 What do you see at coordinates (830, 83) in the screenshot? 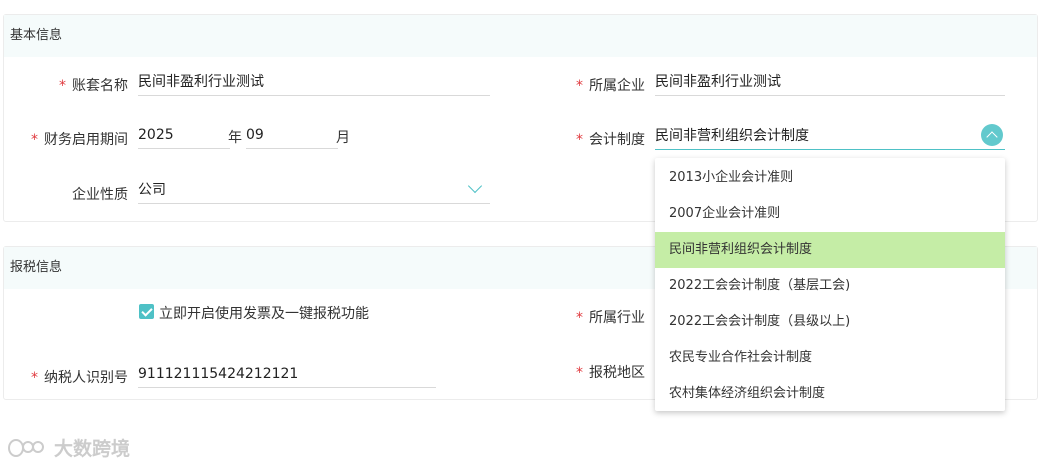
I see `company-input: 民间非盈利行业测试` at bounding box center [830, 83].